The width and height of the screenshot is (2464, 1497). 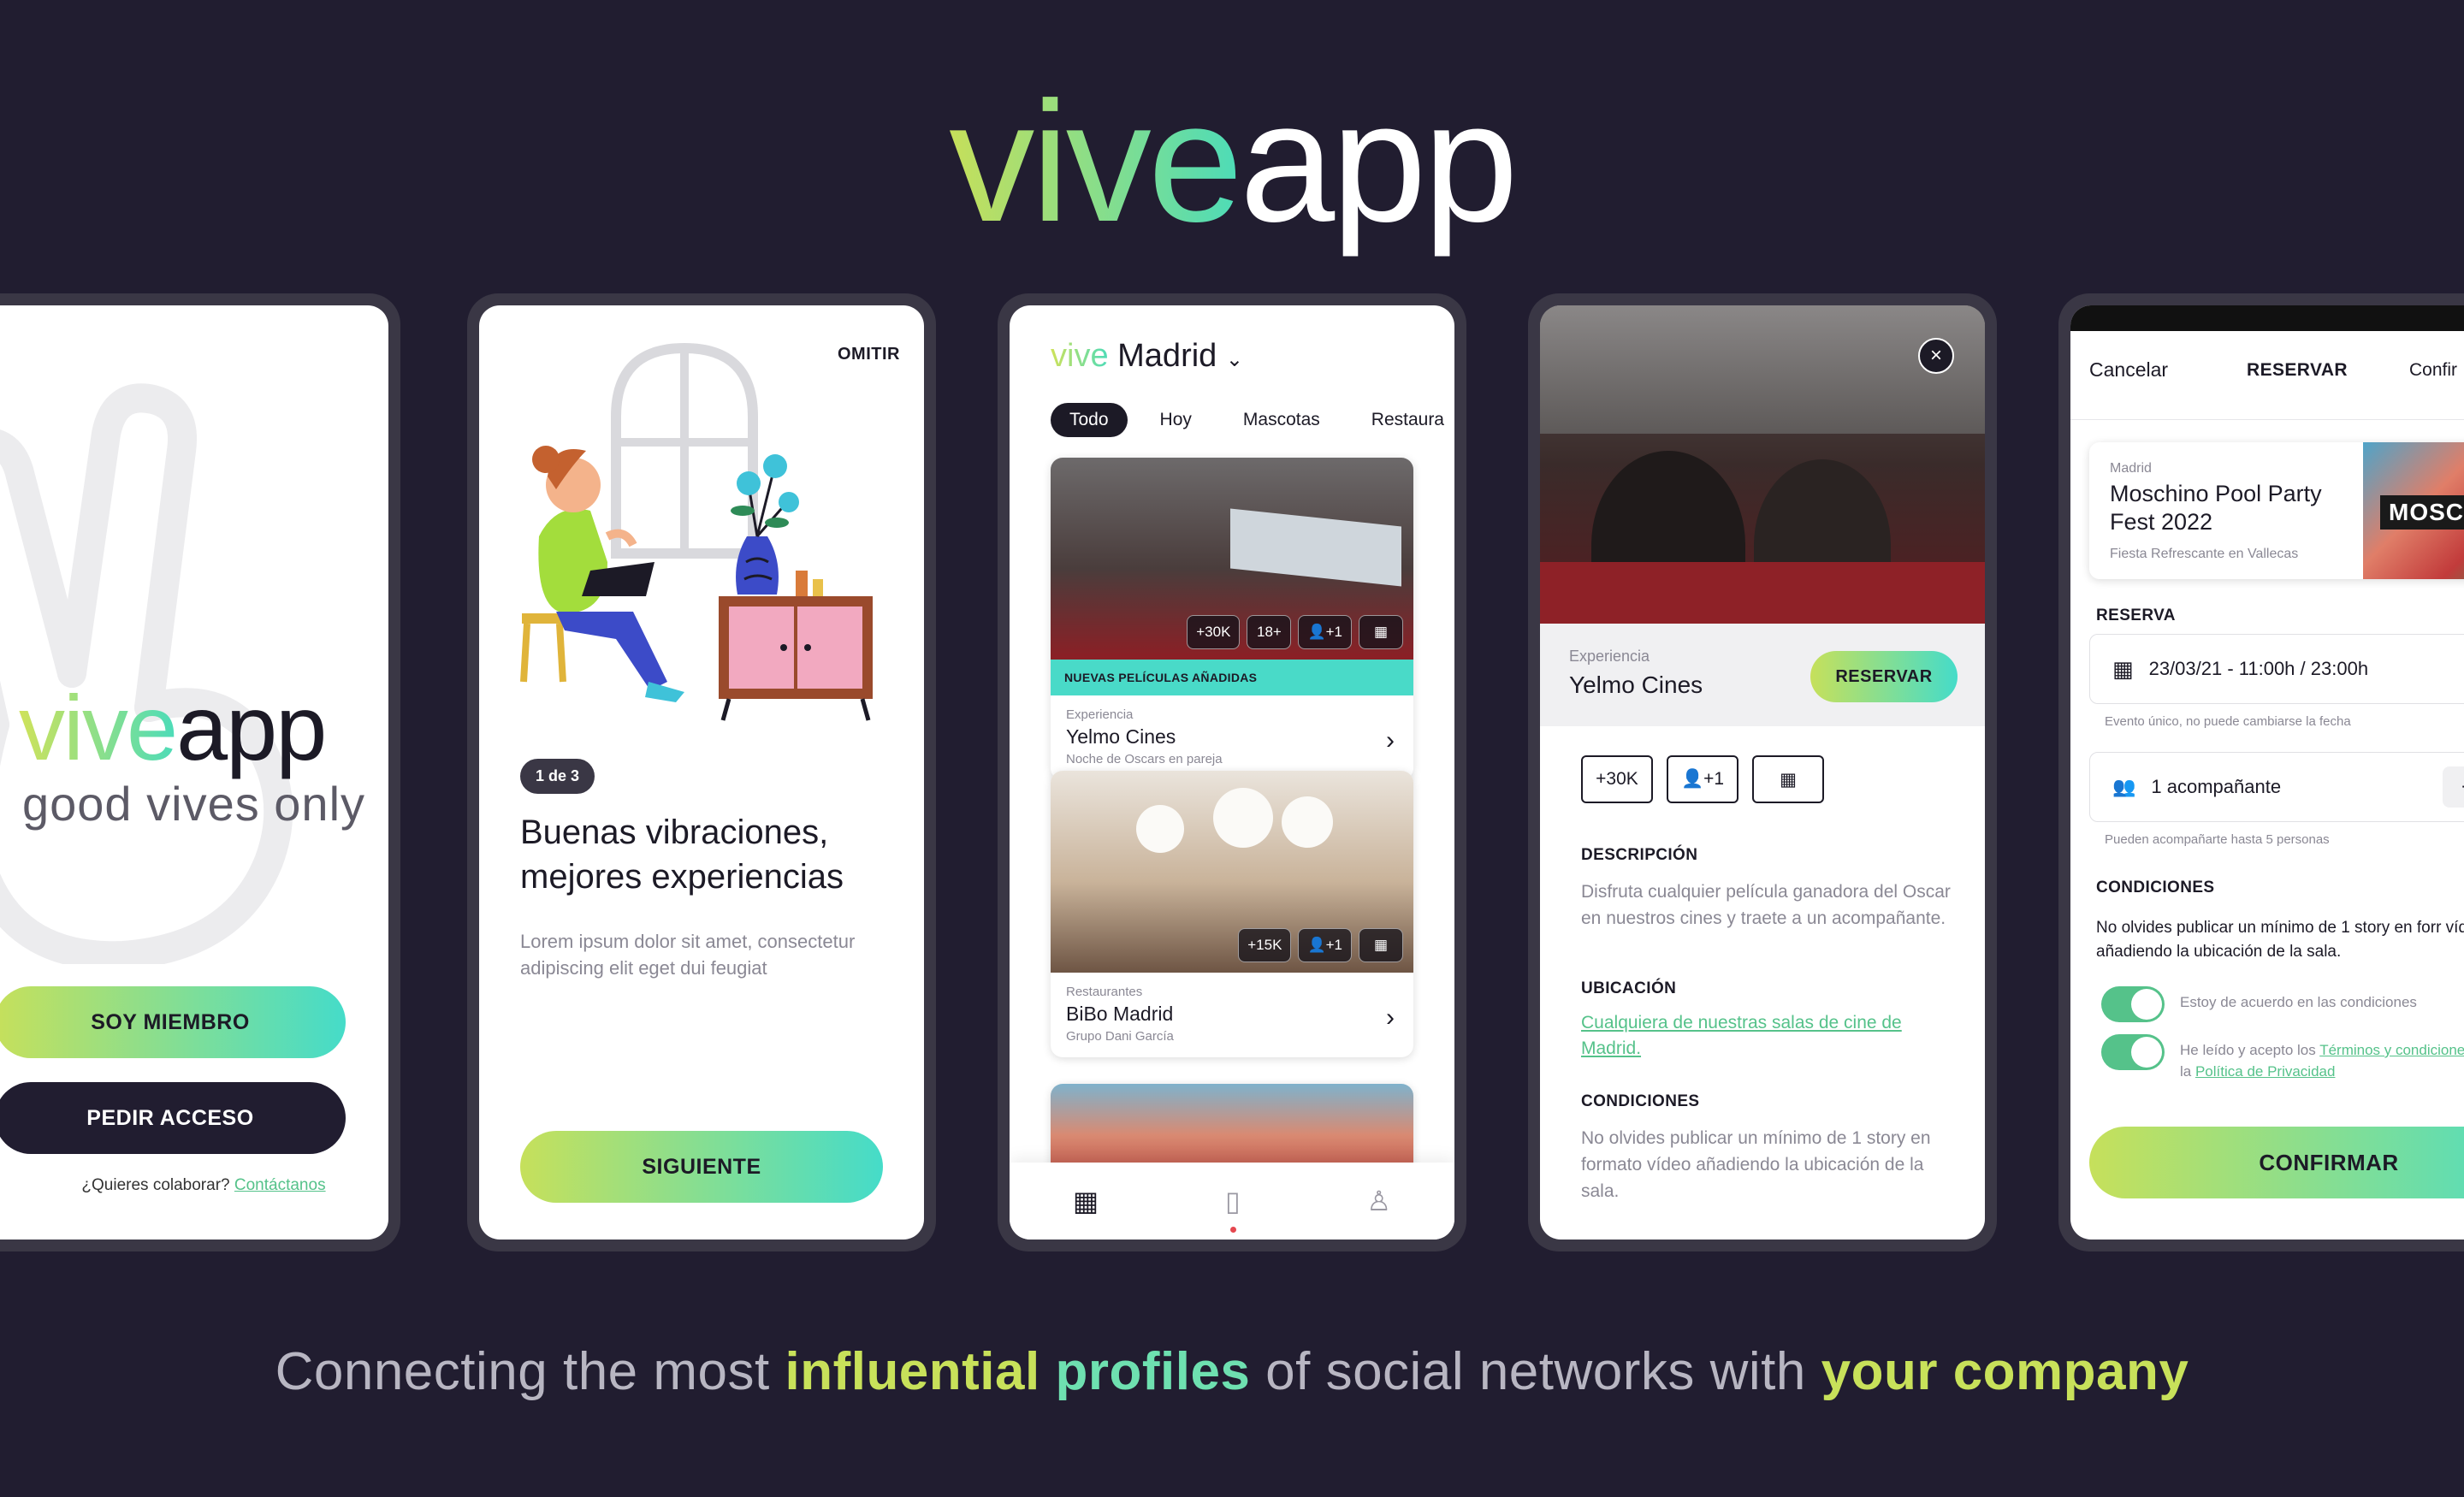 I want to click on date-field: ▦ 23/03/21 - 11:00h / 23:00h, so click(x=2276, y=669).